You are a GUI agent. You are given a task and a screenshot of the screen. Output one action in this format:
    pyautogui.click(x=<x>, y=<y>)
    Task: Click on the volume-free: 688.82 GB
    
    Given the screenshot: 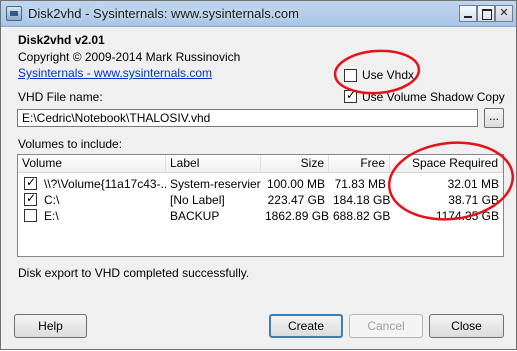 What is the action you would take?
    pyautogui.click(x=361, y=216)
    